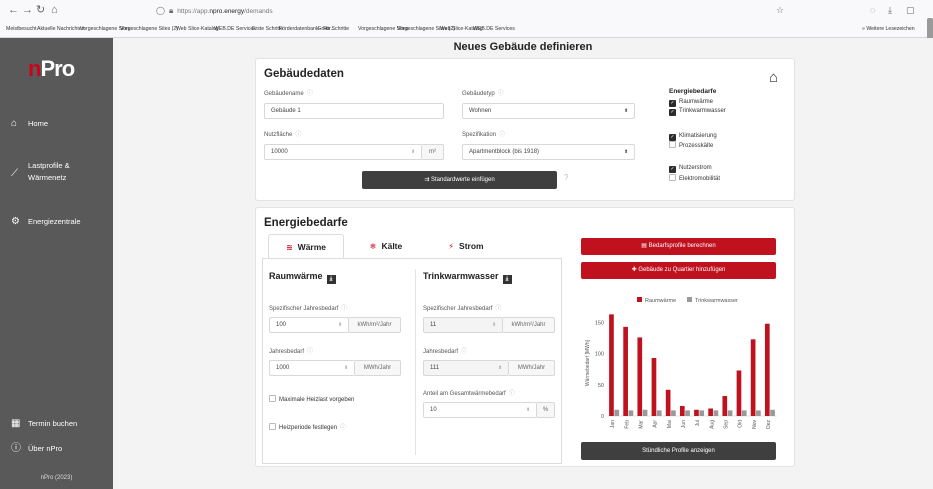  I want to click on need-checkbox: Elektromobilität, so click(694, 178).